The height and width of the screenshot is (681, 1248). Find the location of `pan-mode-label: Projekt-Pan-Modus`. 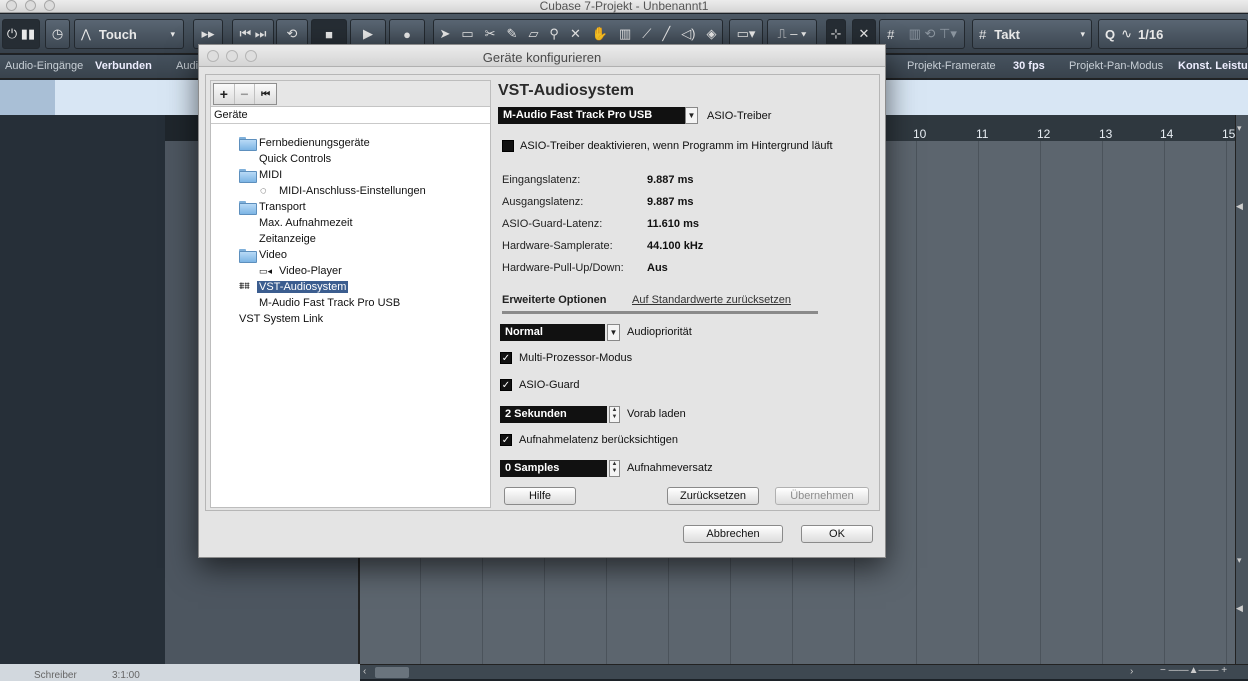

pan-mode-label: Projekt-Pan-Modus is located at coordinates (1116, 66).